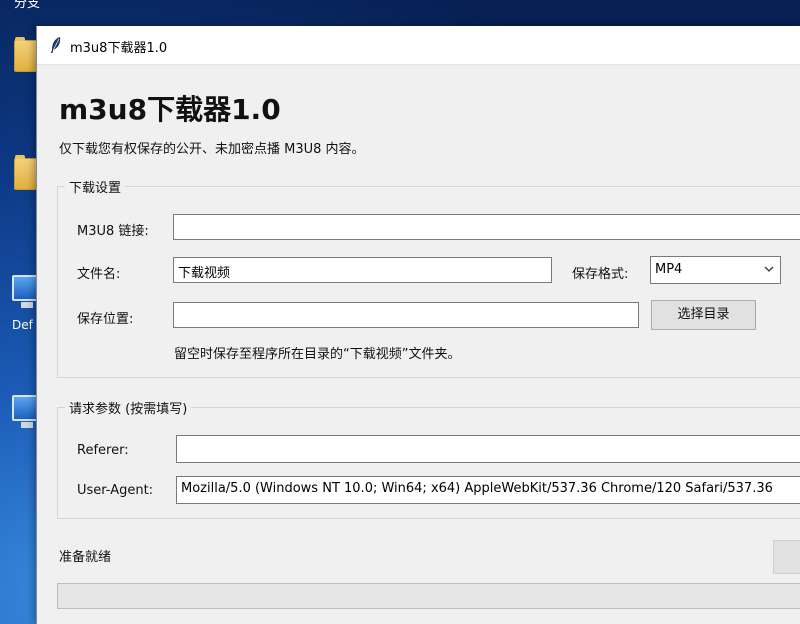 Image resolution: width=800 pixels, height=624 pixels. What do you see at coordinates (406, 315) in the screenshot?
I see `save-location-input` at bounding box center [406, 315].